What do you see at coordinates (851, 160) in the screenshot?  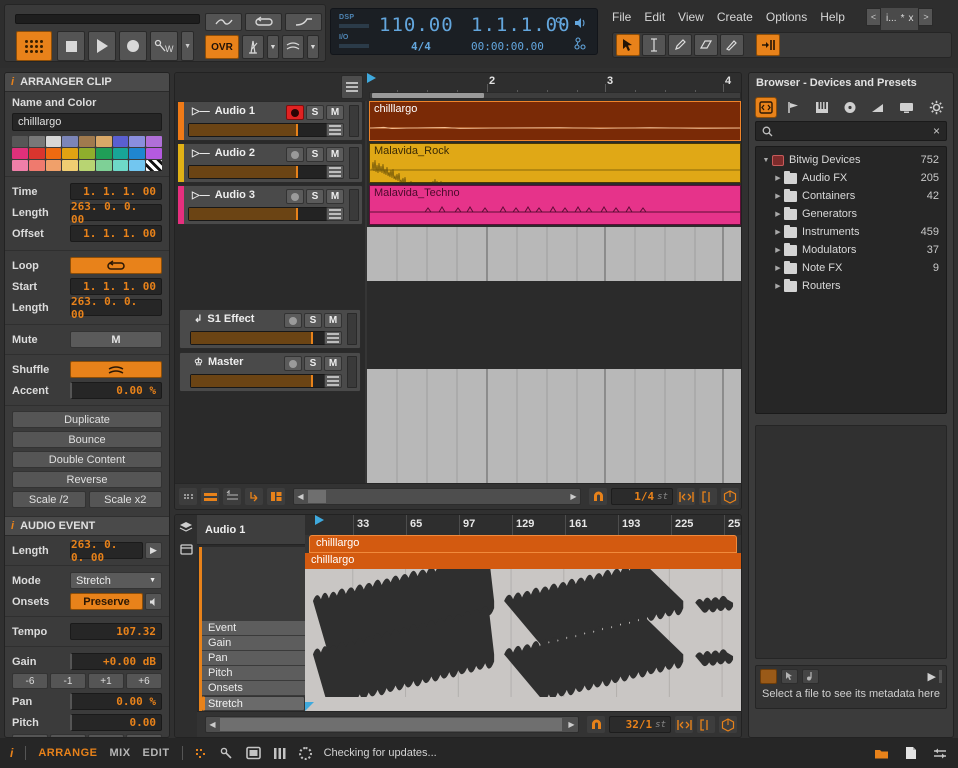 I see `tree-item-bitwig-devices: ▼ Bitwig Devices 752` at bounding box center [851, 160].